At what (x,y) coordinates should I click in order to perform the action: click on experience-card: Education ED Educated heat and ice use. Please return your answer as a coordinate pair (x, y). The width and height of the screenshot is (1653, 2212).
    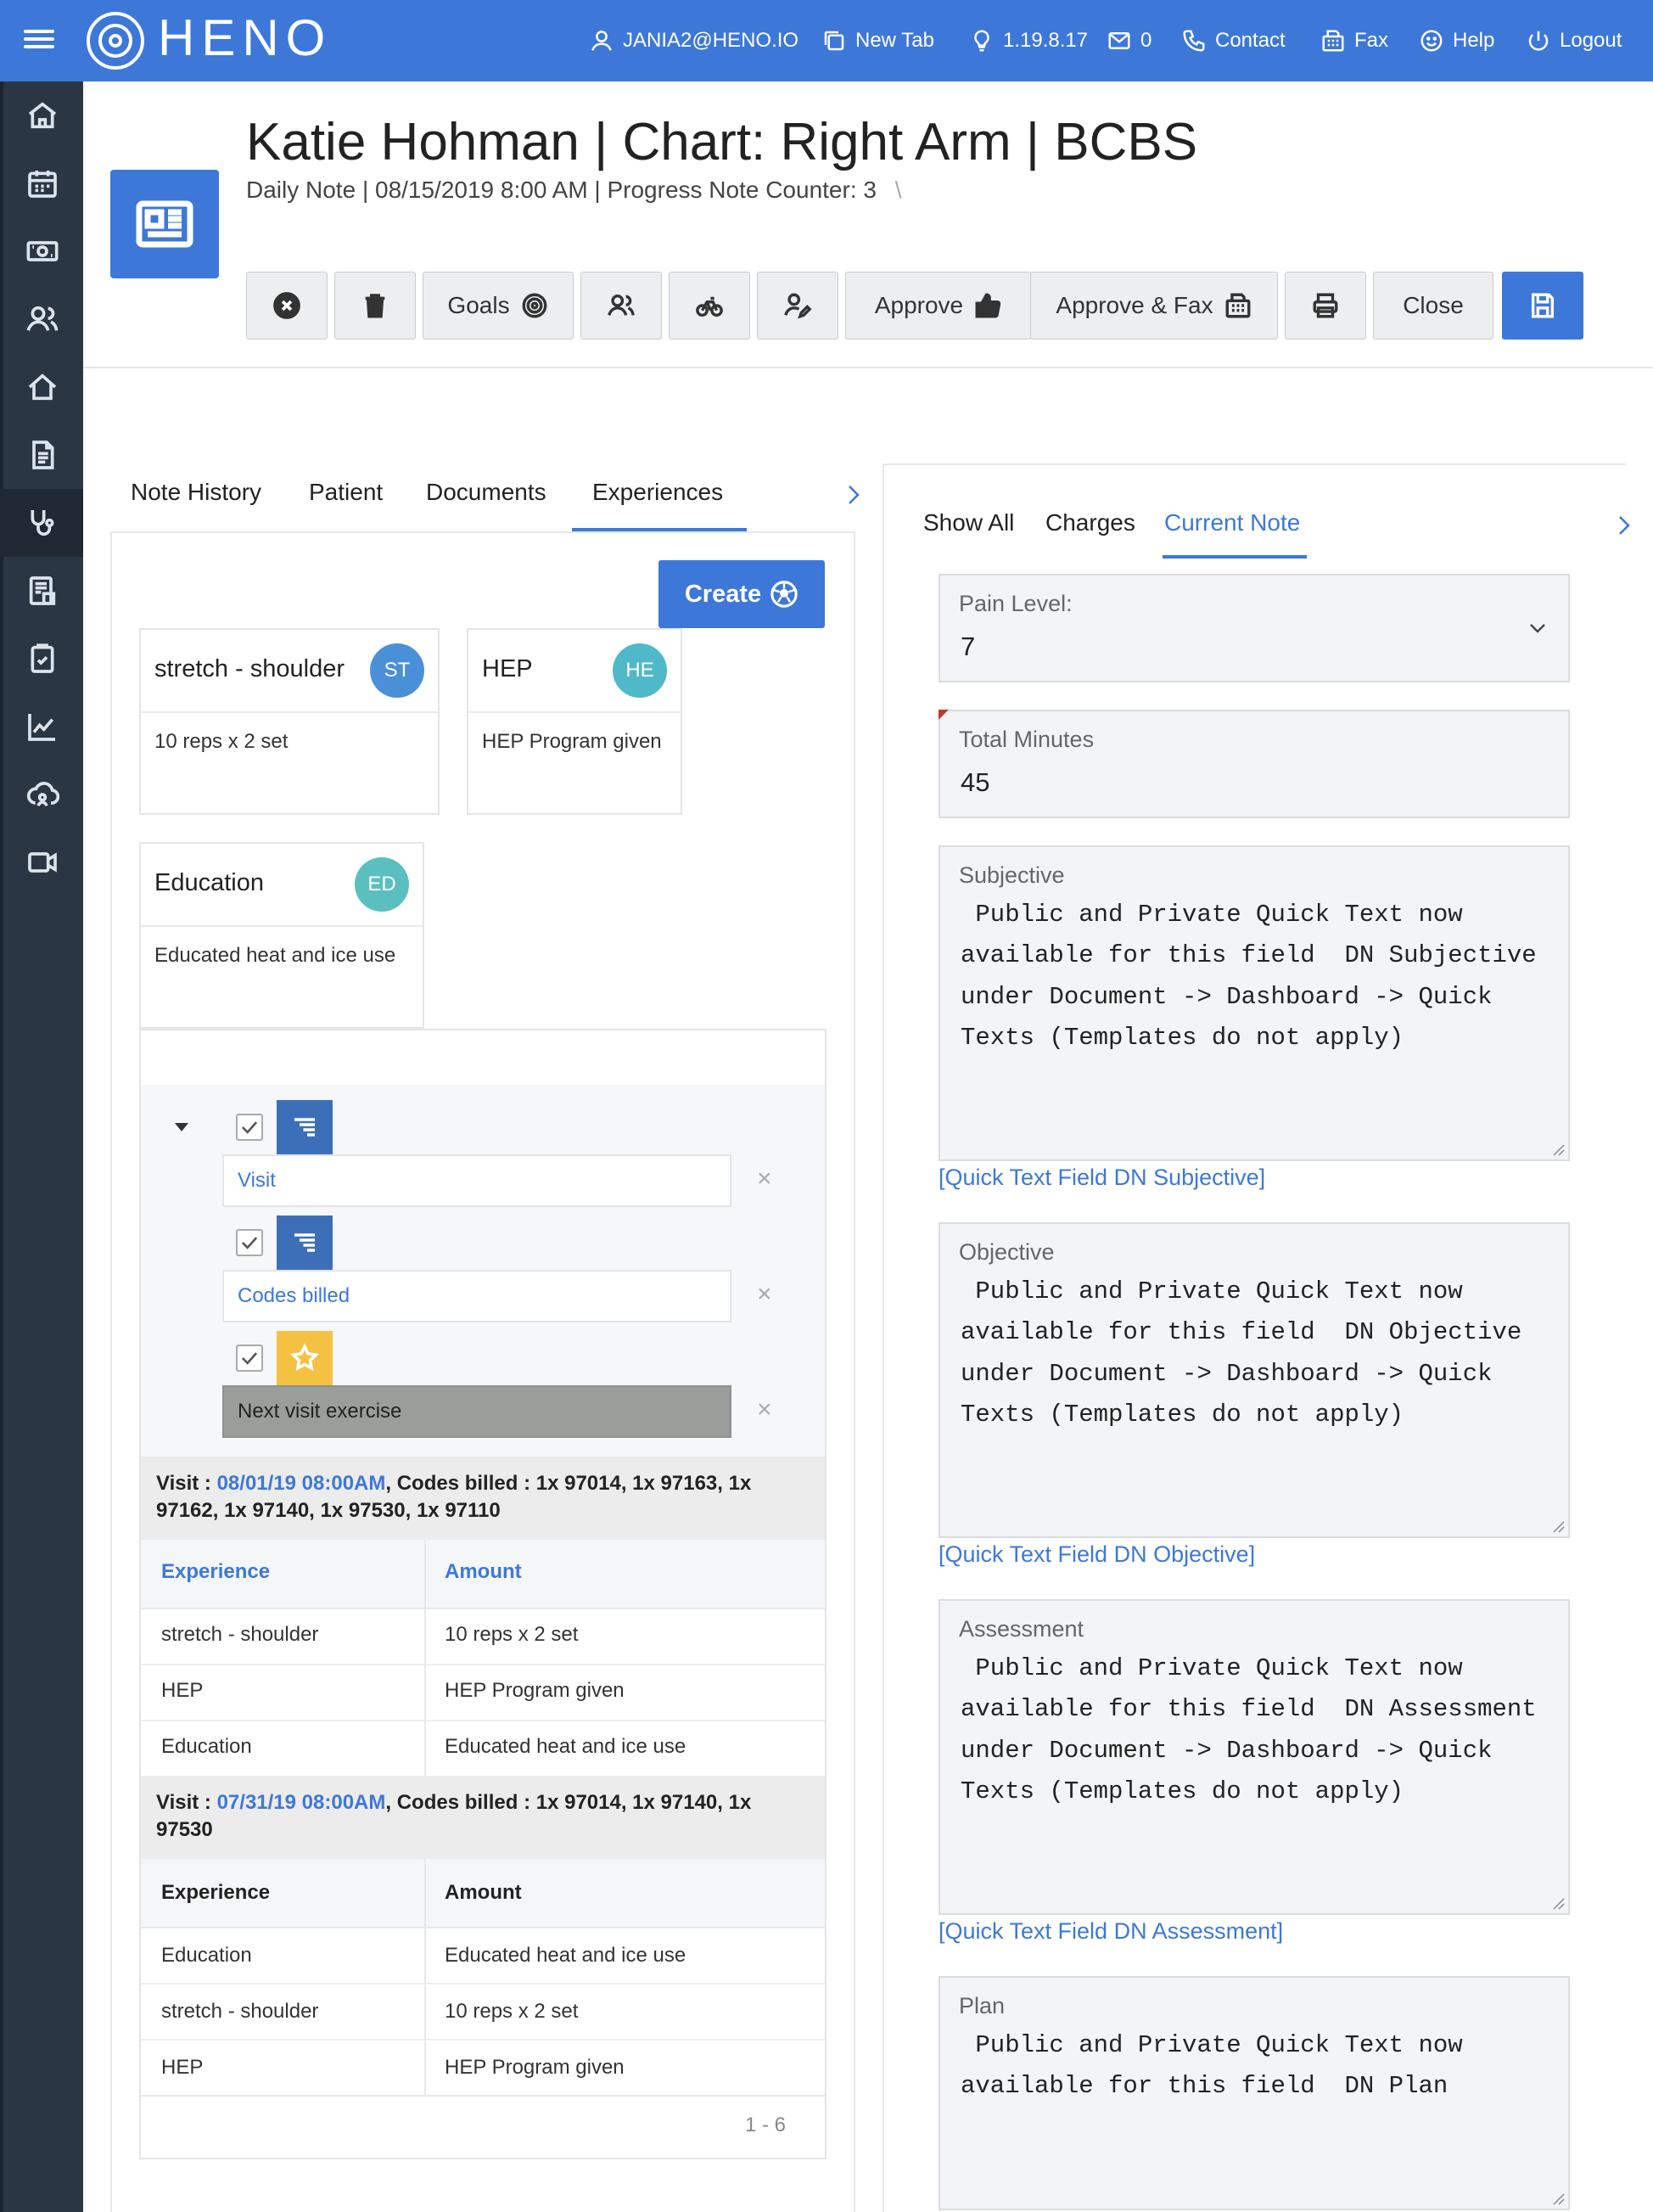
    Looking at the image, I should click on (281, 935).